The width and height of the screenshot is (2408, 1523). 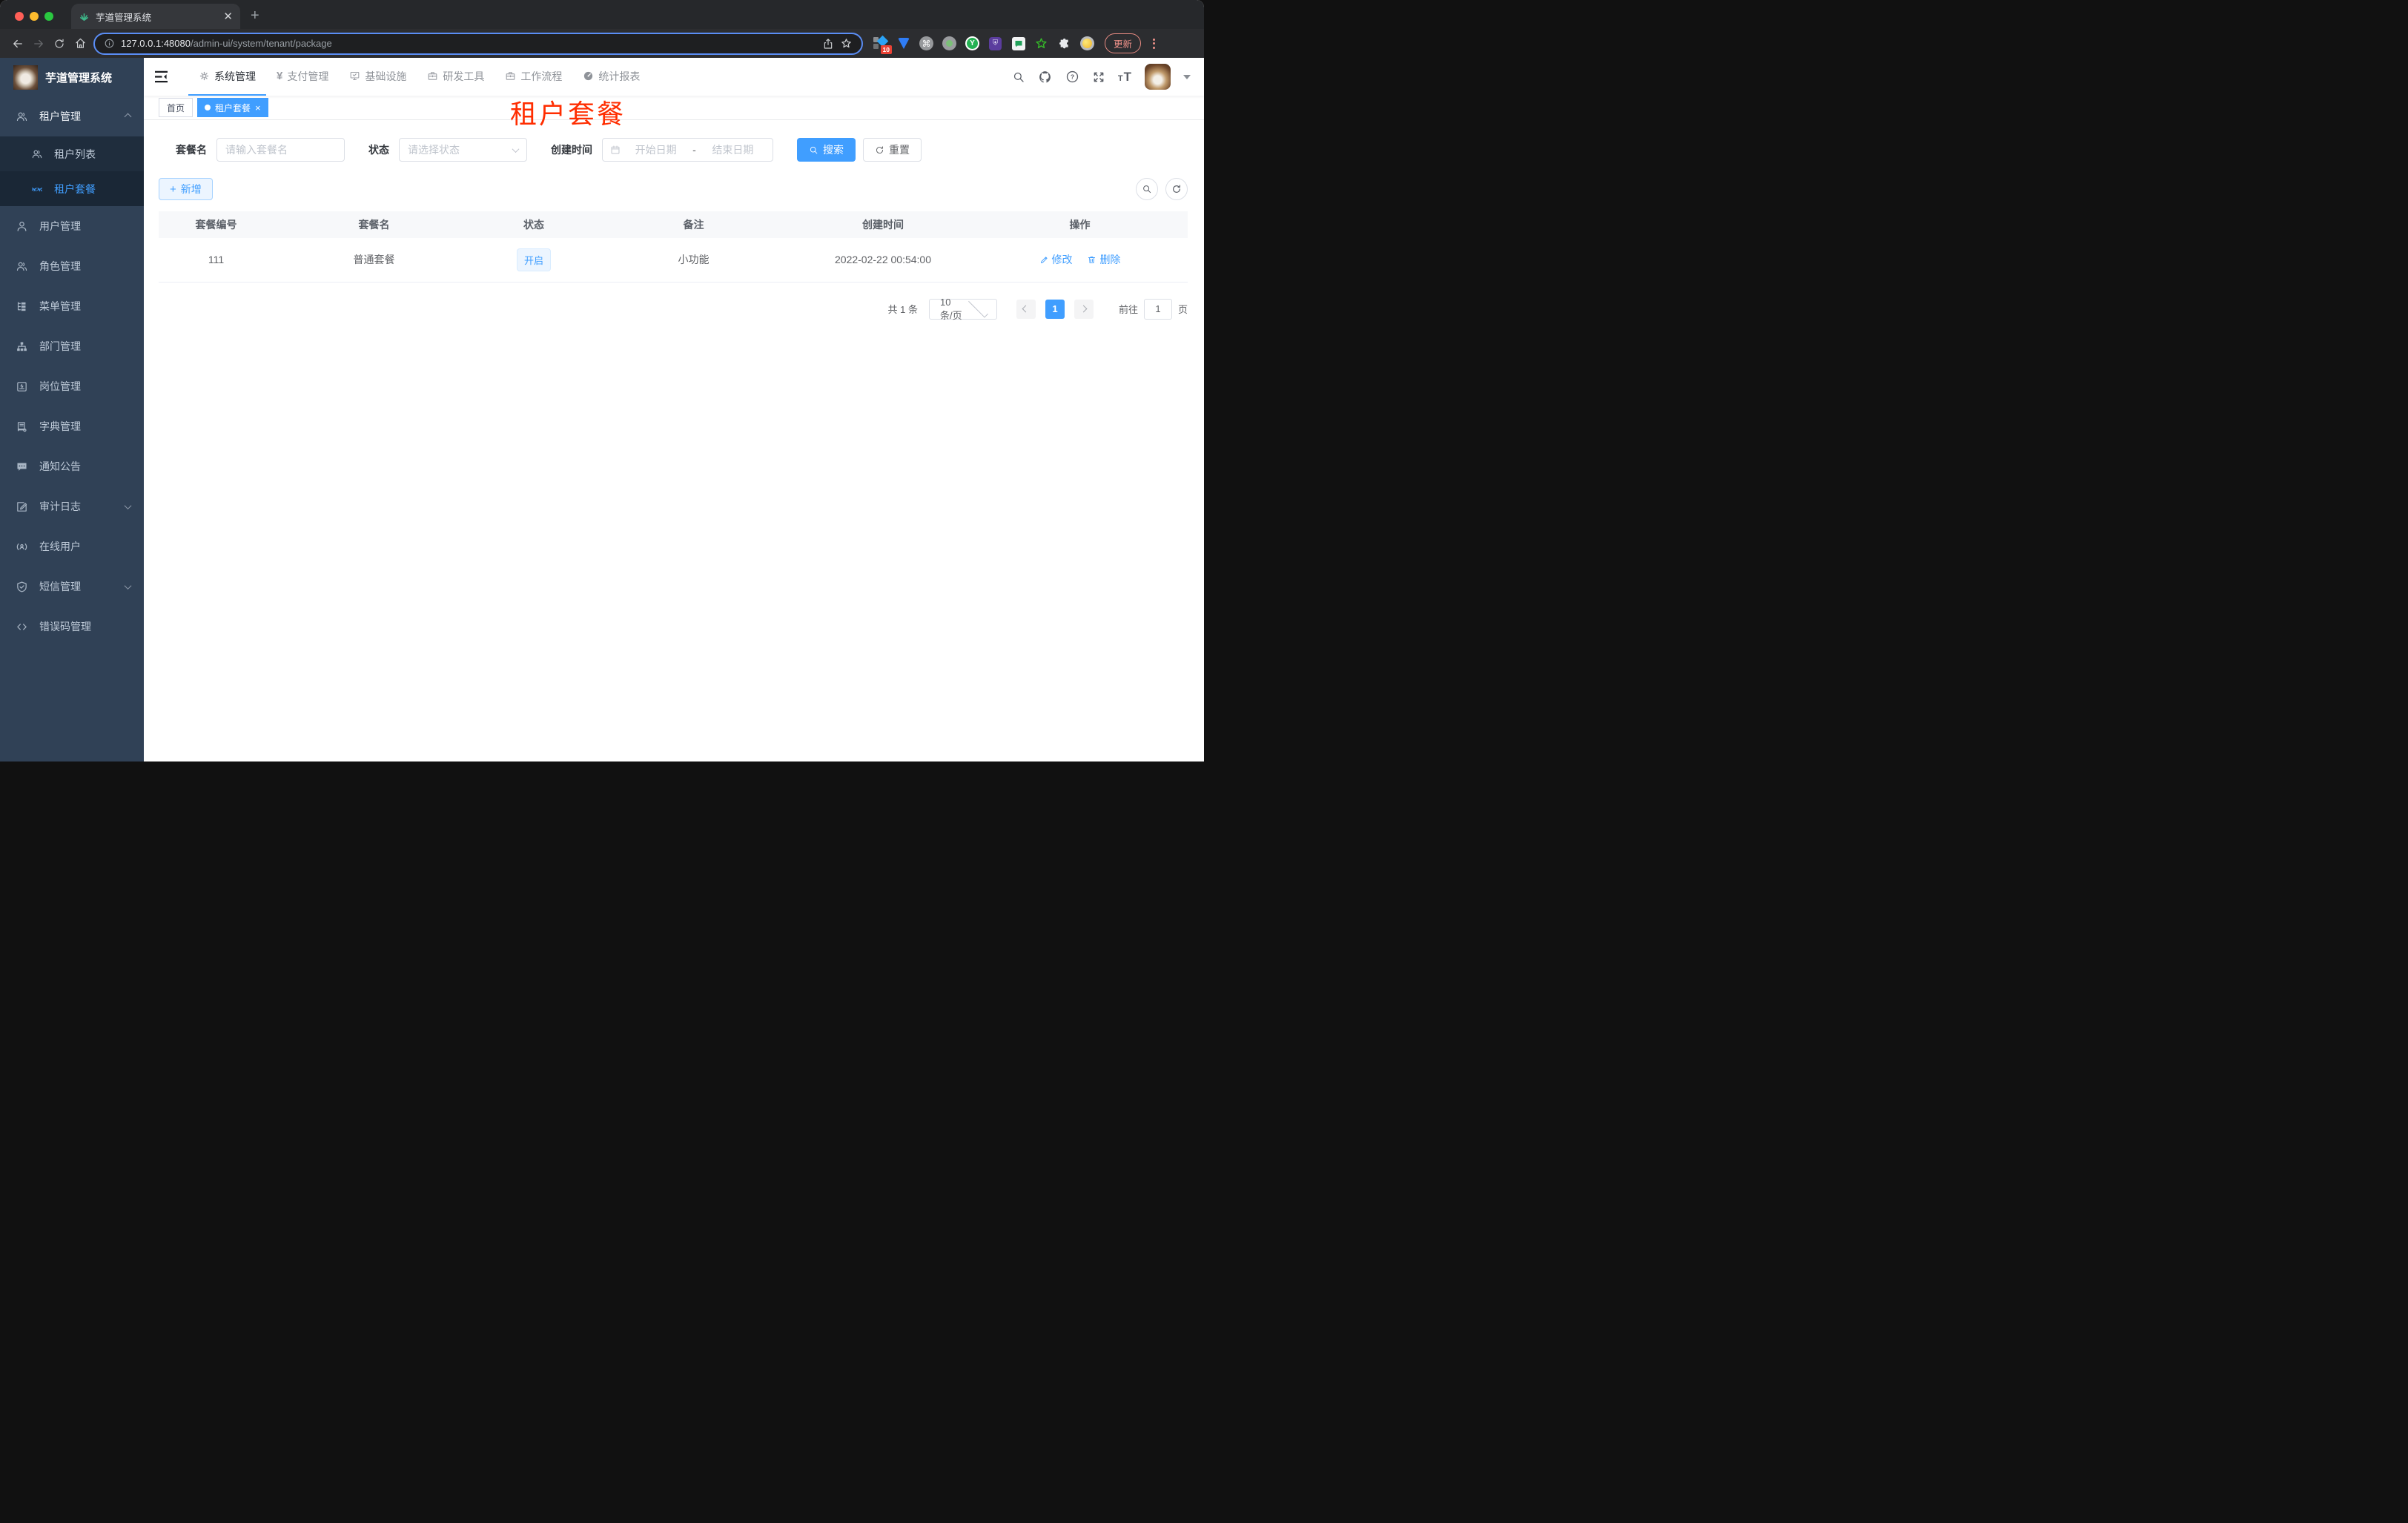 What do you see at coordinates (124, 17) in the screenshot?
I see `tab-title: 芋道管理系统` at bounding box center [124, 17].